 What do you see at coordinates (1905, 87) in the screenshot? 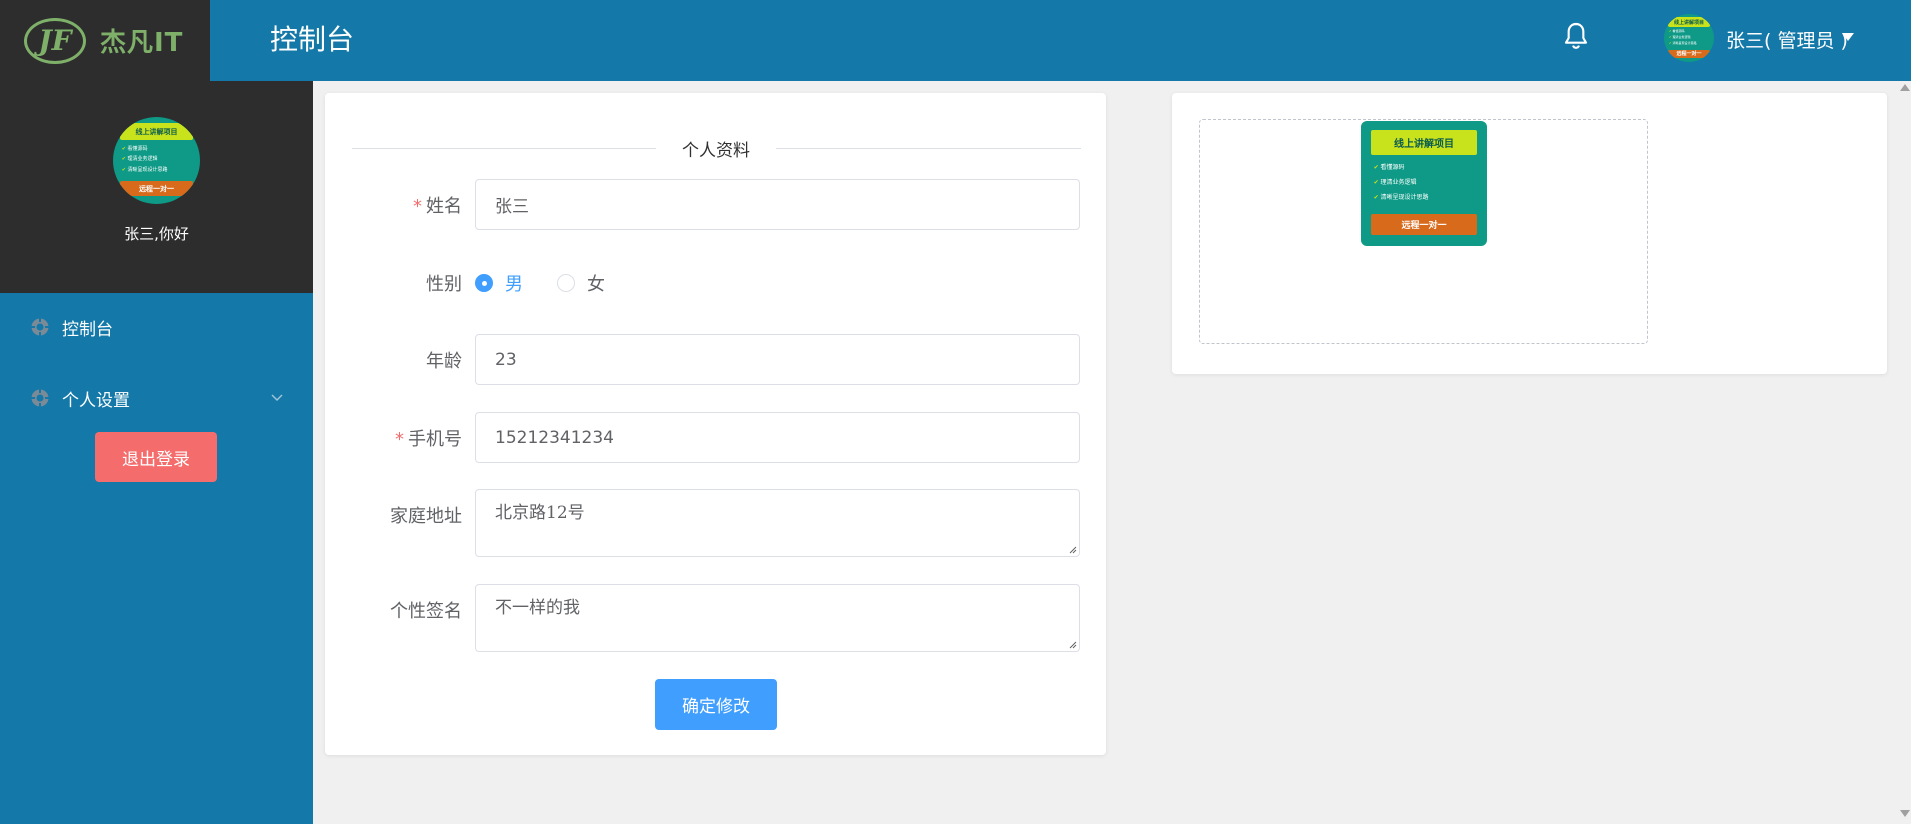
I see `scroll-up-icon` at bounding box center [1905, 87].